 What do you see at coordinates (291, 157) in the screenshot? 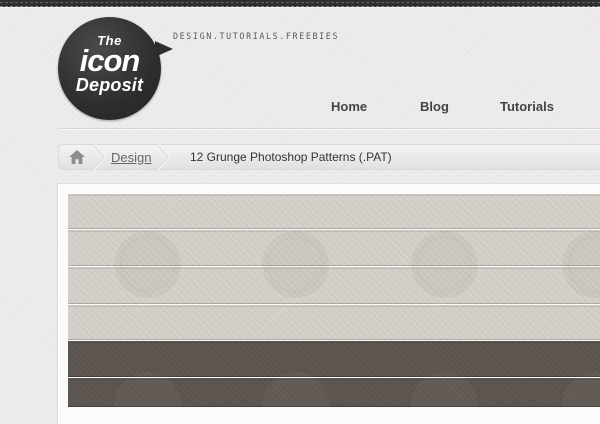
I see `breadcrumb-current-page: 12 Grunge Photoshop Patterns (.PAT)` at bounding box center [291, 157].